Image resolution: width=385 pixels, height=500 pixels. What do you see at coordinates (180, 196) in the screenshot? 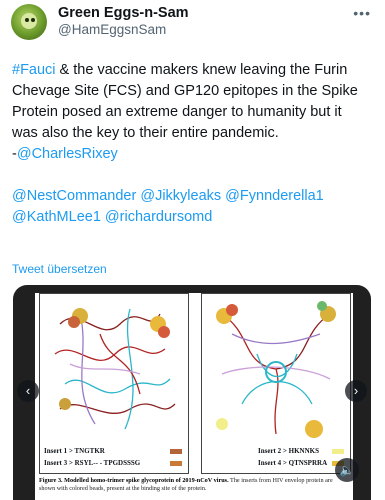
I see `mention-link: @Jikkyleaks` at bounding box center [180, 196].